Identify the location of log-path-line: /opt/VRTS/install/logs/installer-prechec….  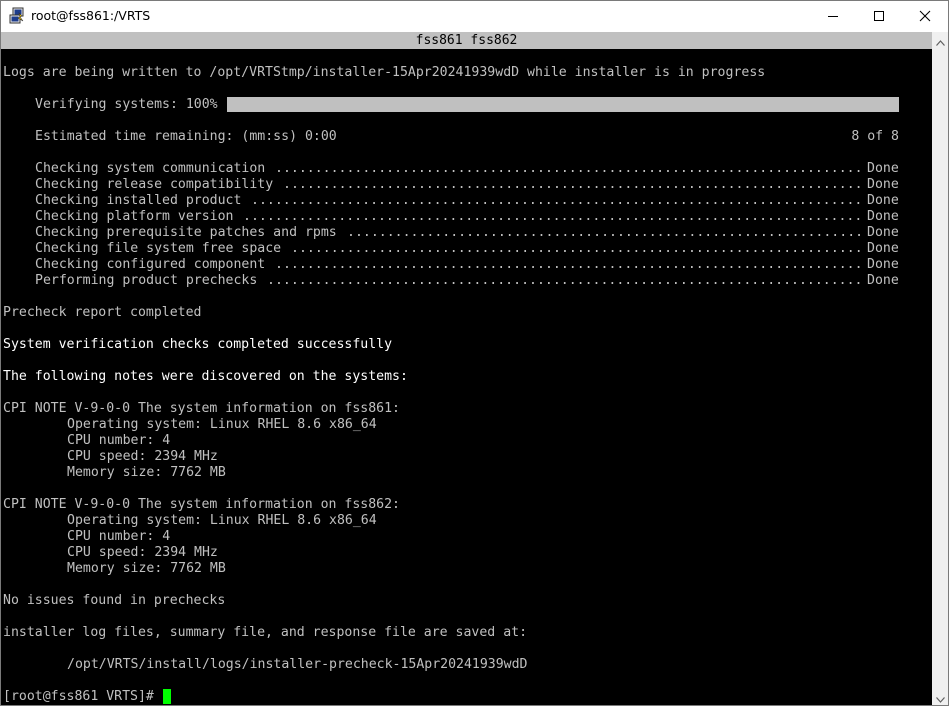
(297, 664).